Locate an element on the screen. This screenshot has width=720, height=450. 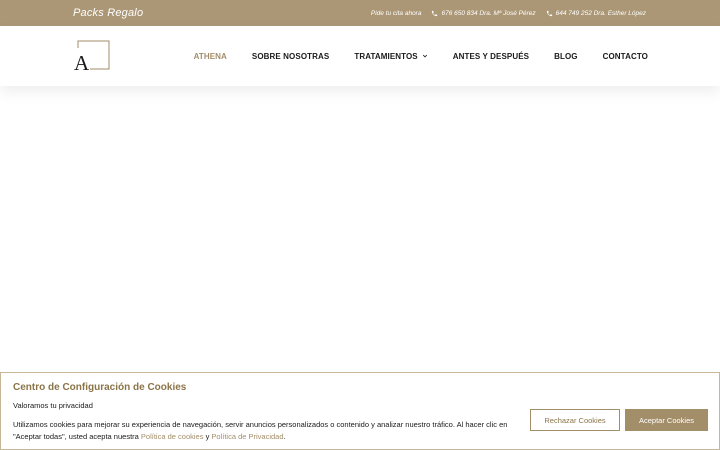
nav-contacto: CONTACTO is located at coordinates (625, 56).